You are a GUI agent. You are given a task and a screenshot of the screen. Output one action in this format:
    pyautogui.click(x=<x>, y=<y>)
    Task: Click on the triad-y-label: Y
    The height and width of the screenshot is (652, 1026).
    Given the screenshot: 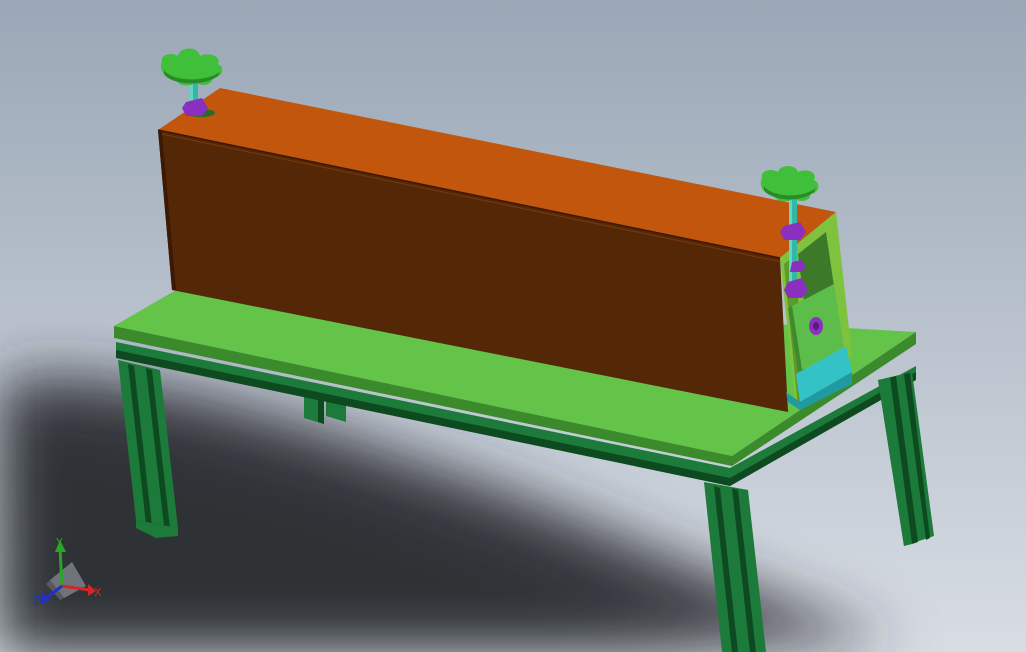 What is the action you would take?
    pyautogui.click(x=59, y=542)
    